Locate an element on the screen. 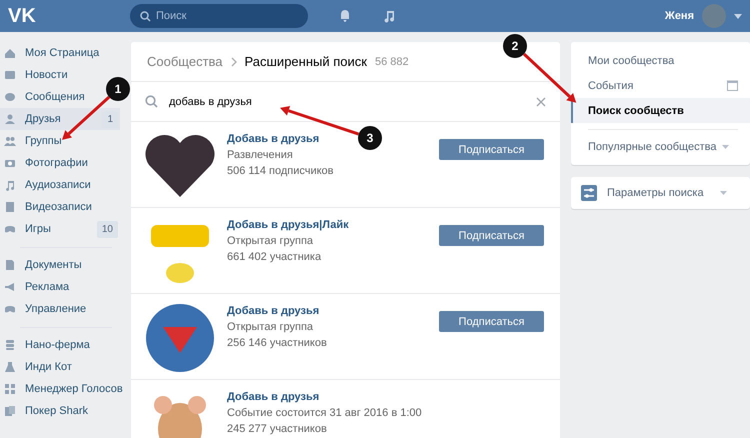 The height and width of the screenshot is (438, 750). member-count: 506 114 подписчиков is located at coordinates (280, 171).